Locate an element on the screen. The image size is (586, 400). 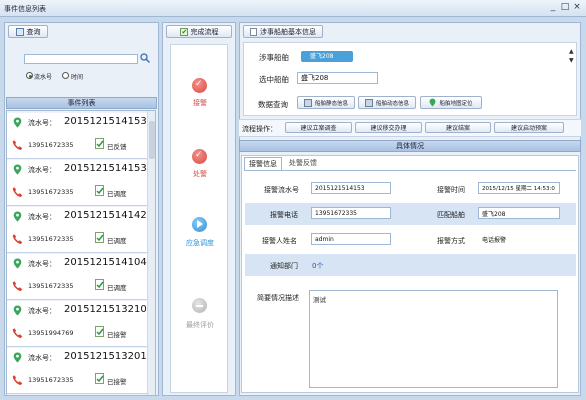
complete-flow-label: 完成流程 is located at coordinates (204, 31).